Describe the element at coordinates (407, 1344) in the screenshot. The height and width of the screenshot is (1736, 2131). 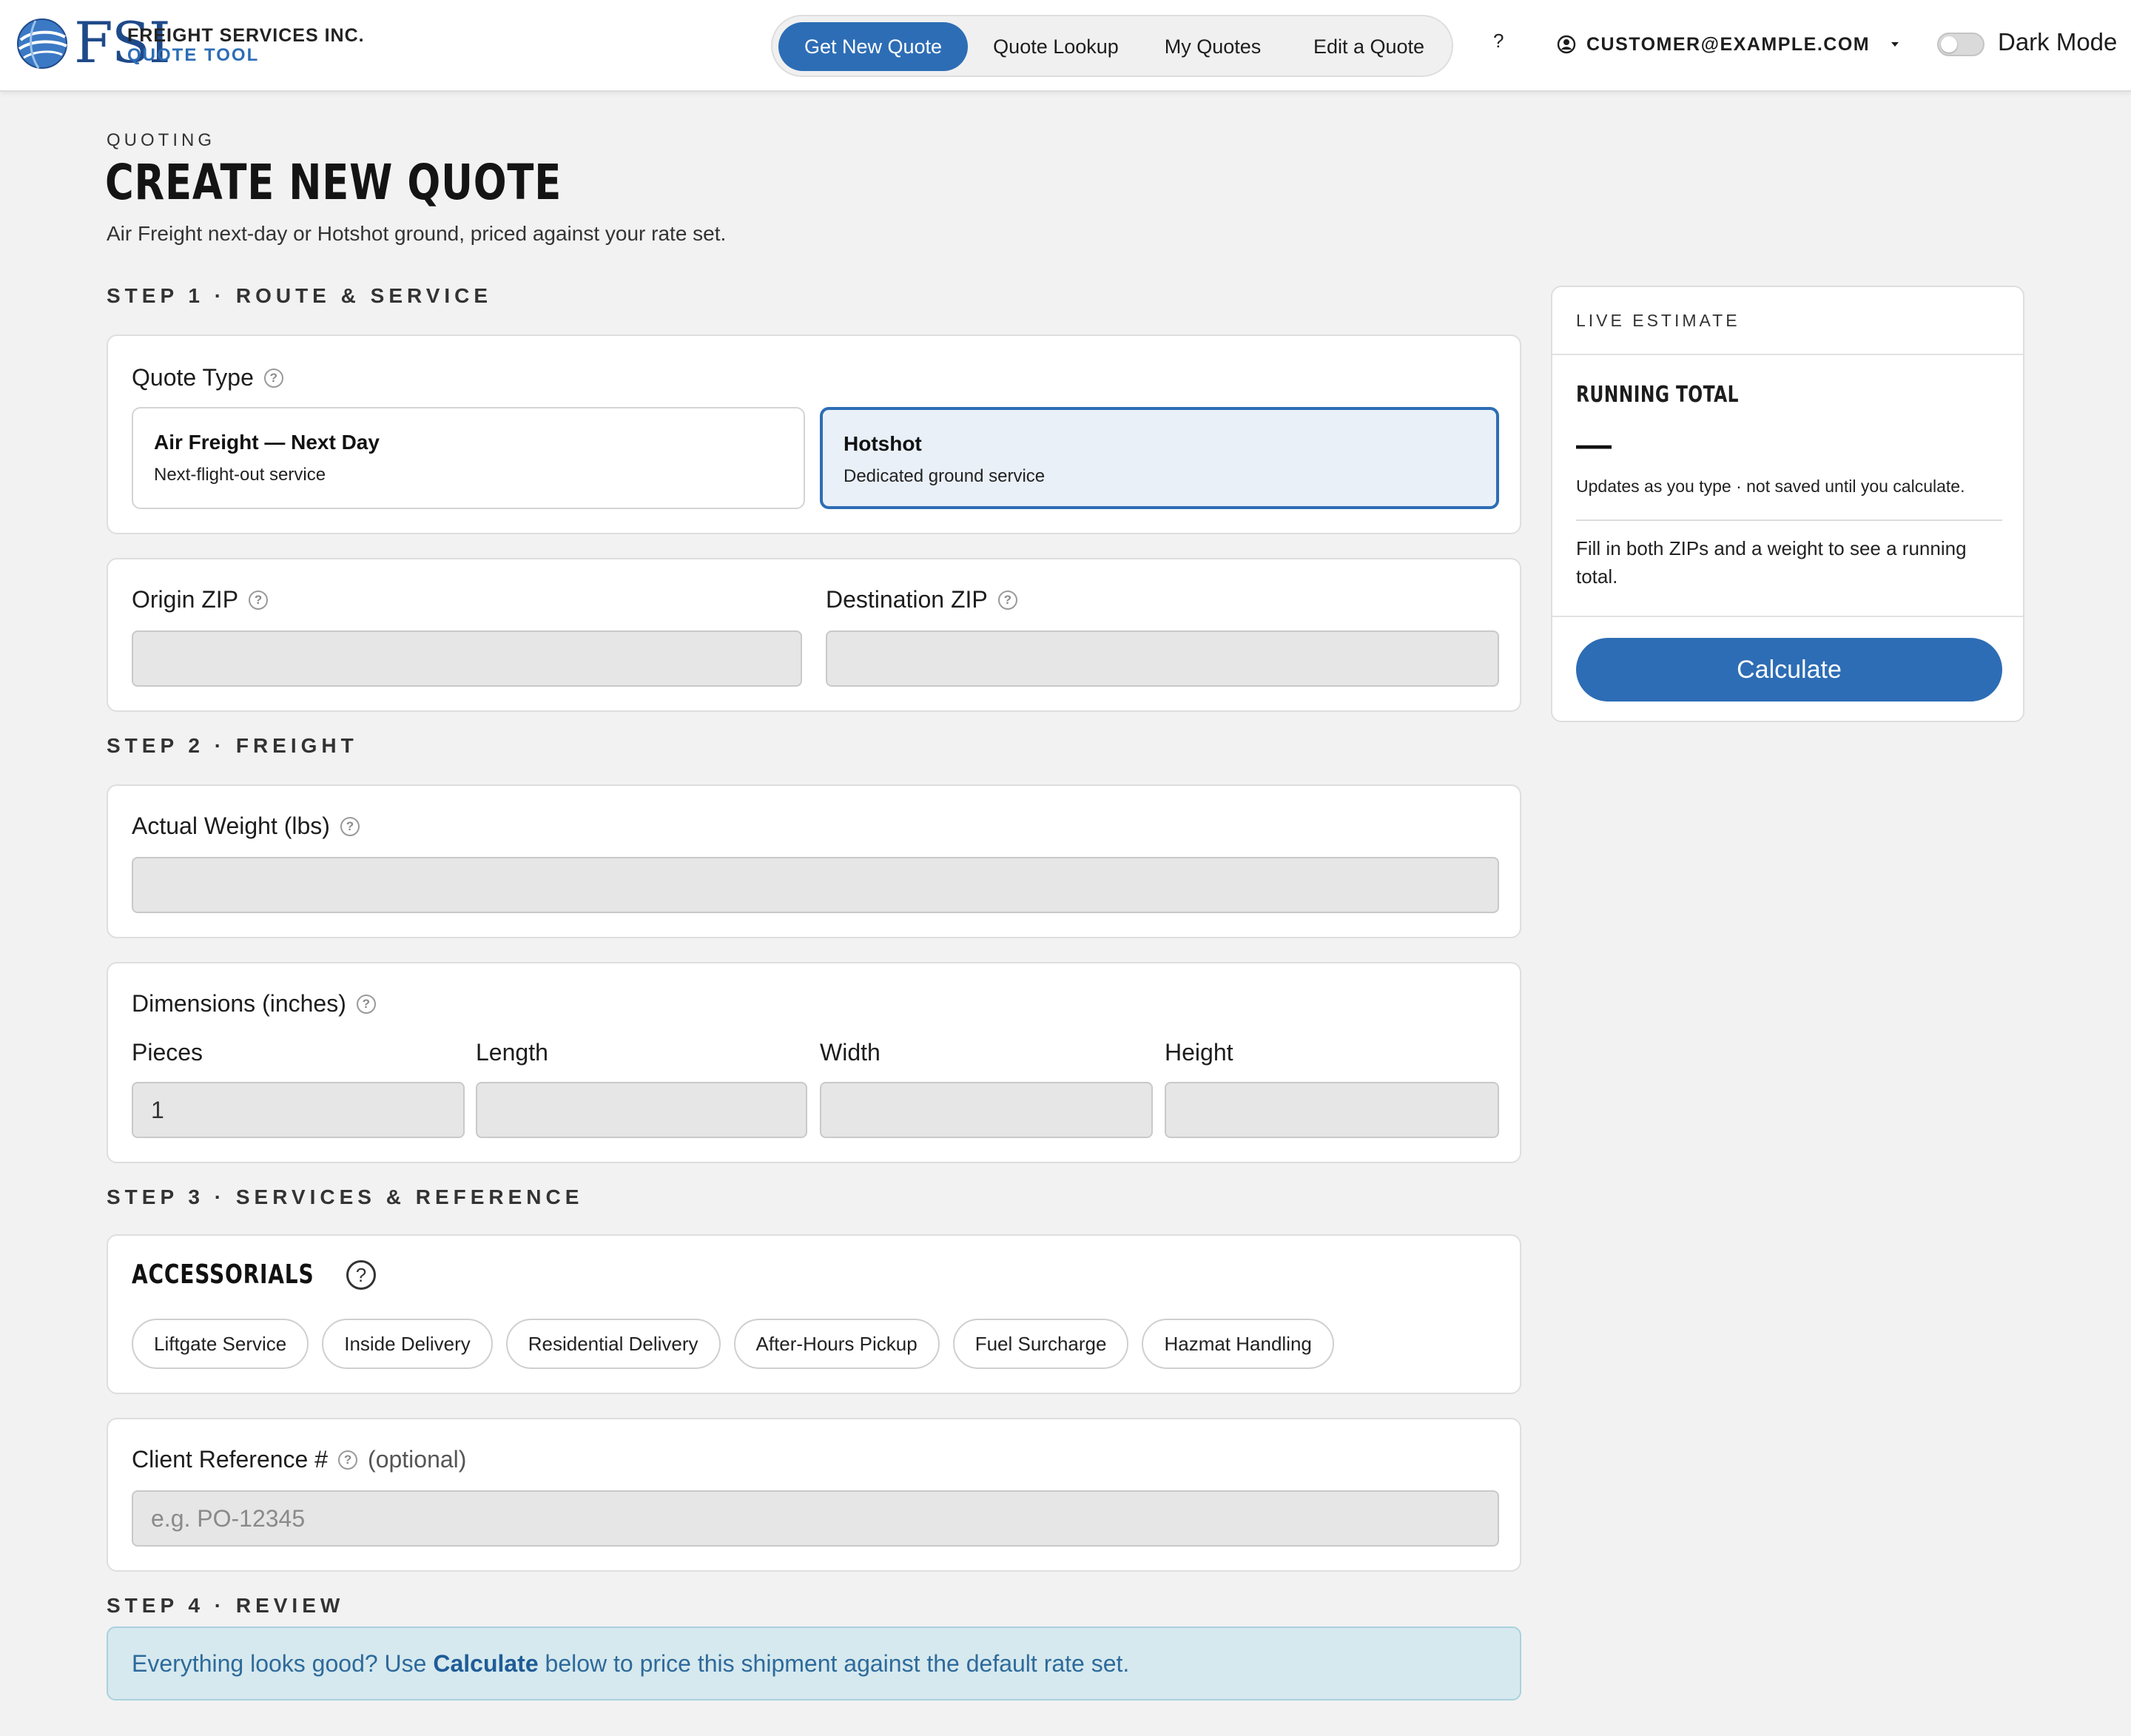
I see `chip-inside-delivery: Inside Delivery` at that location.